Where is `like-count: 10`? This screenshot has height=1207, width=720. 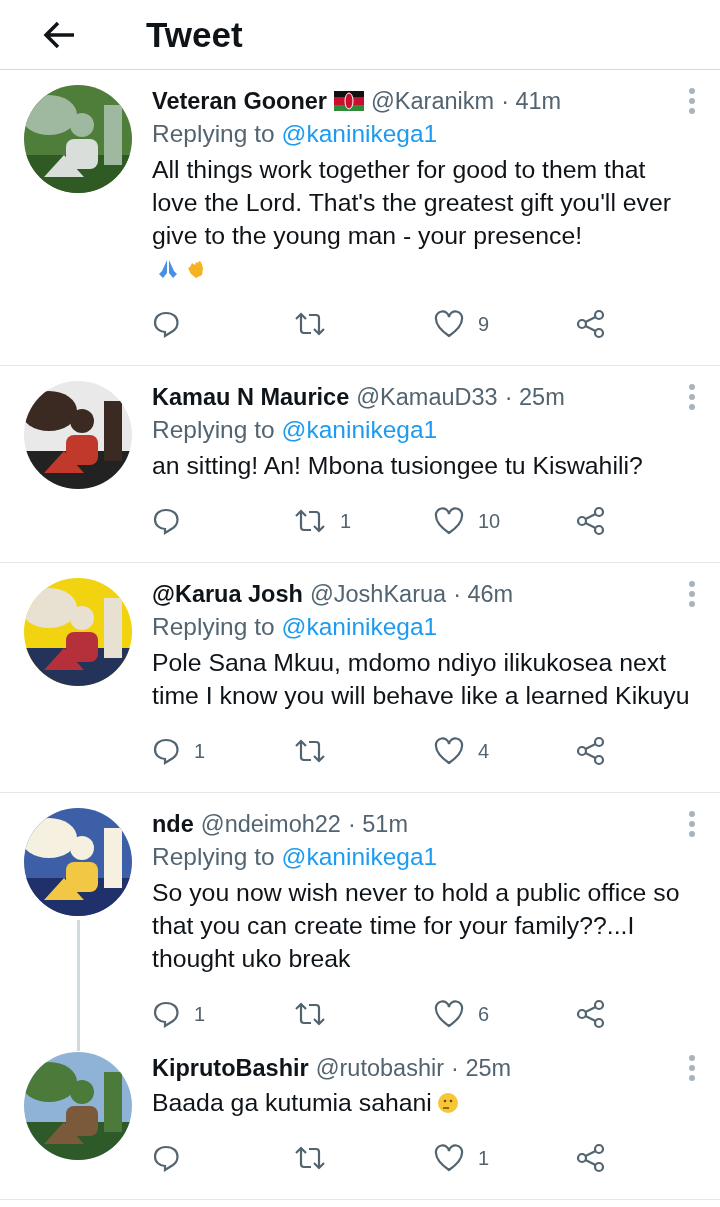
like-count: 10 is located at coordinates (489, 521).